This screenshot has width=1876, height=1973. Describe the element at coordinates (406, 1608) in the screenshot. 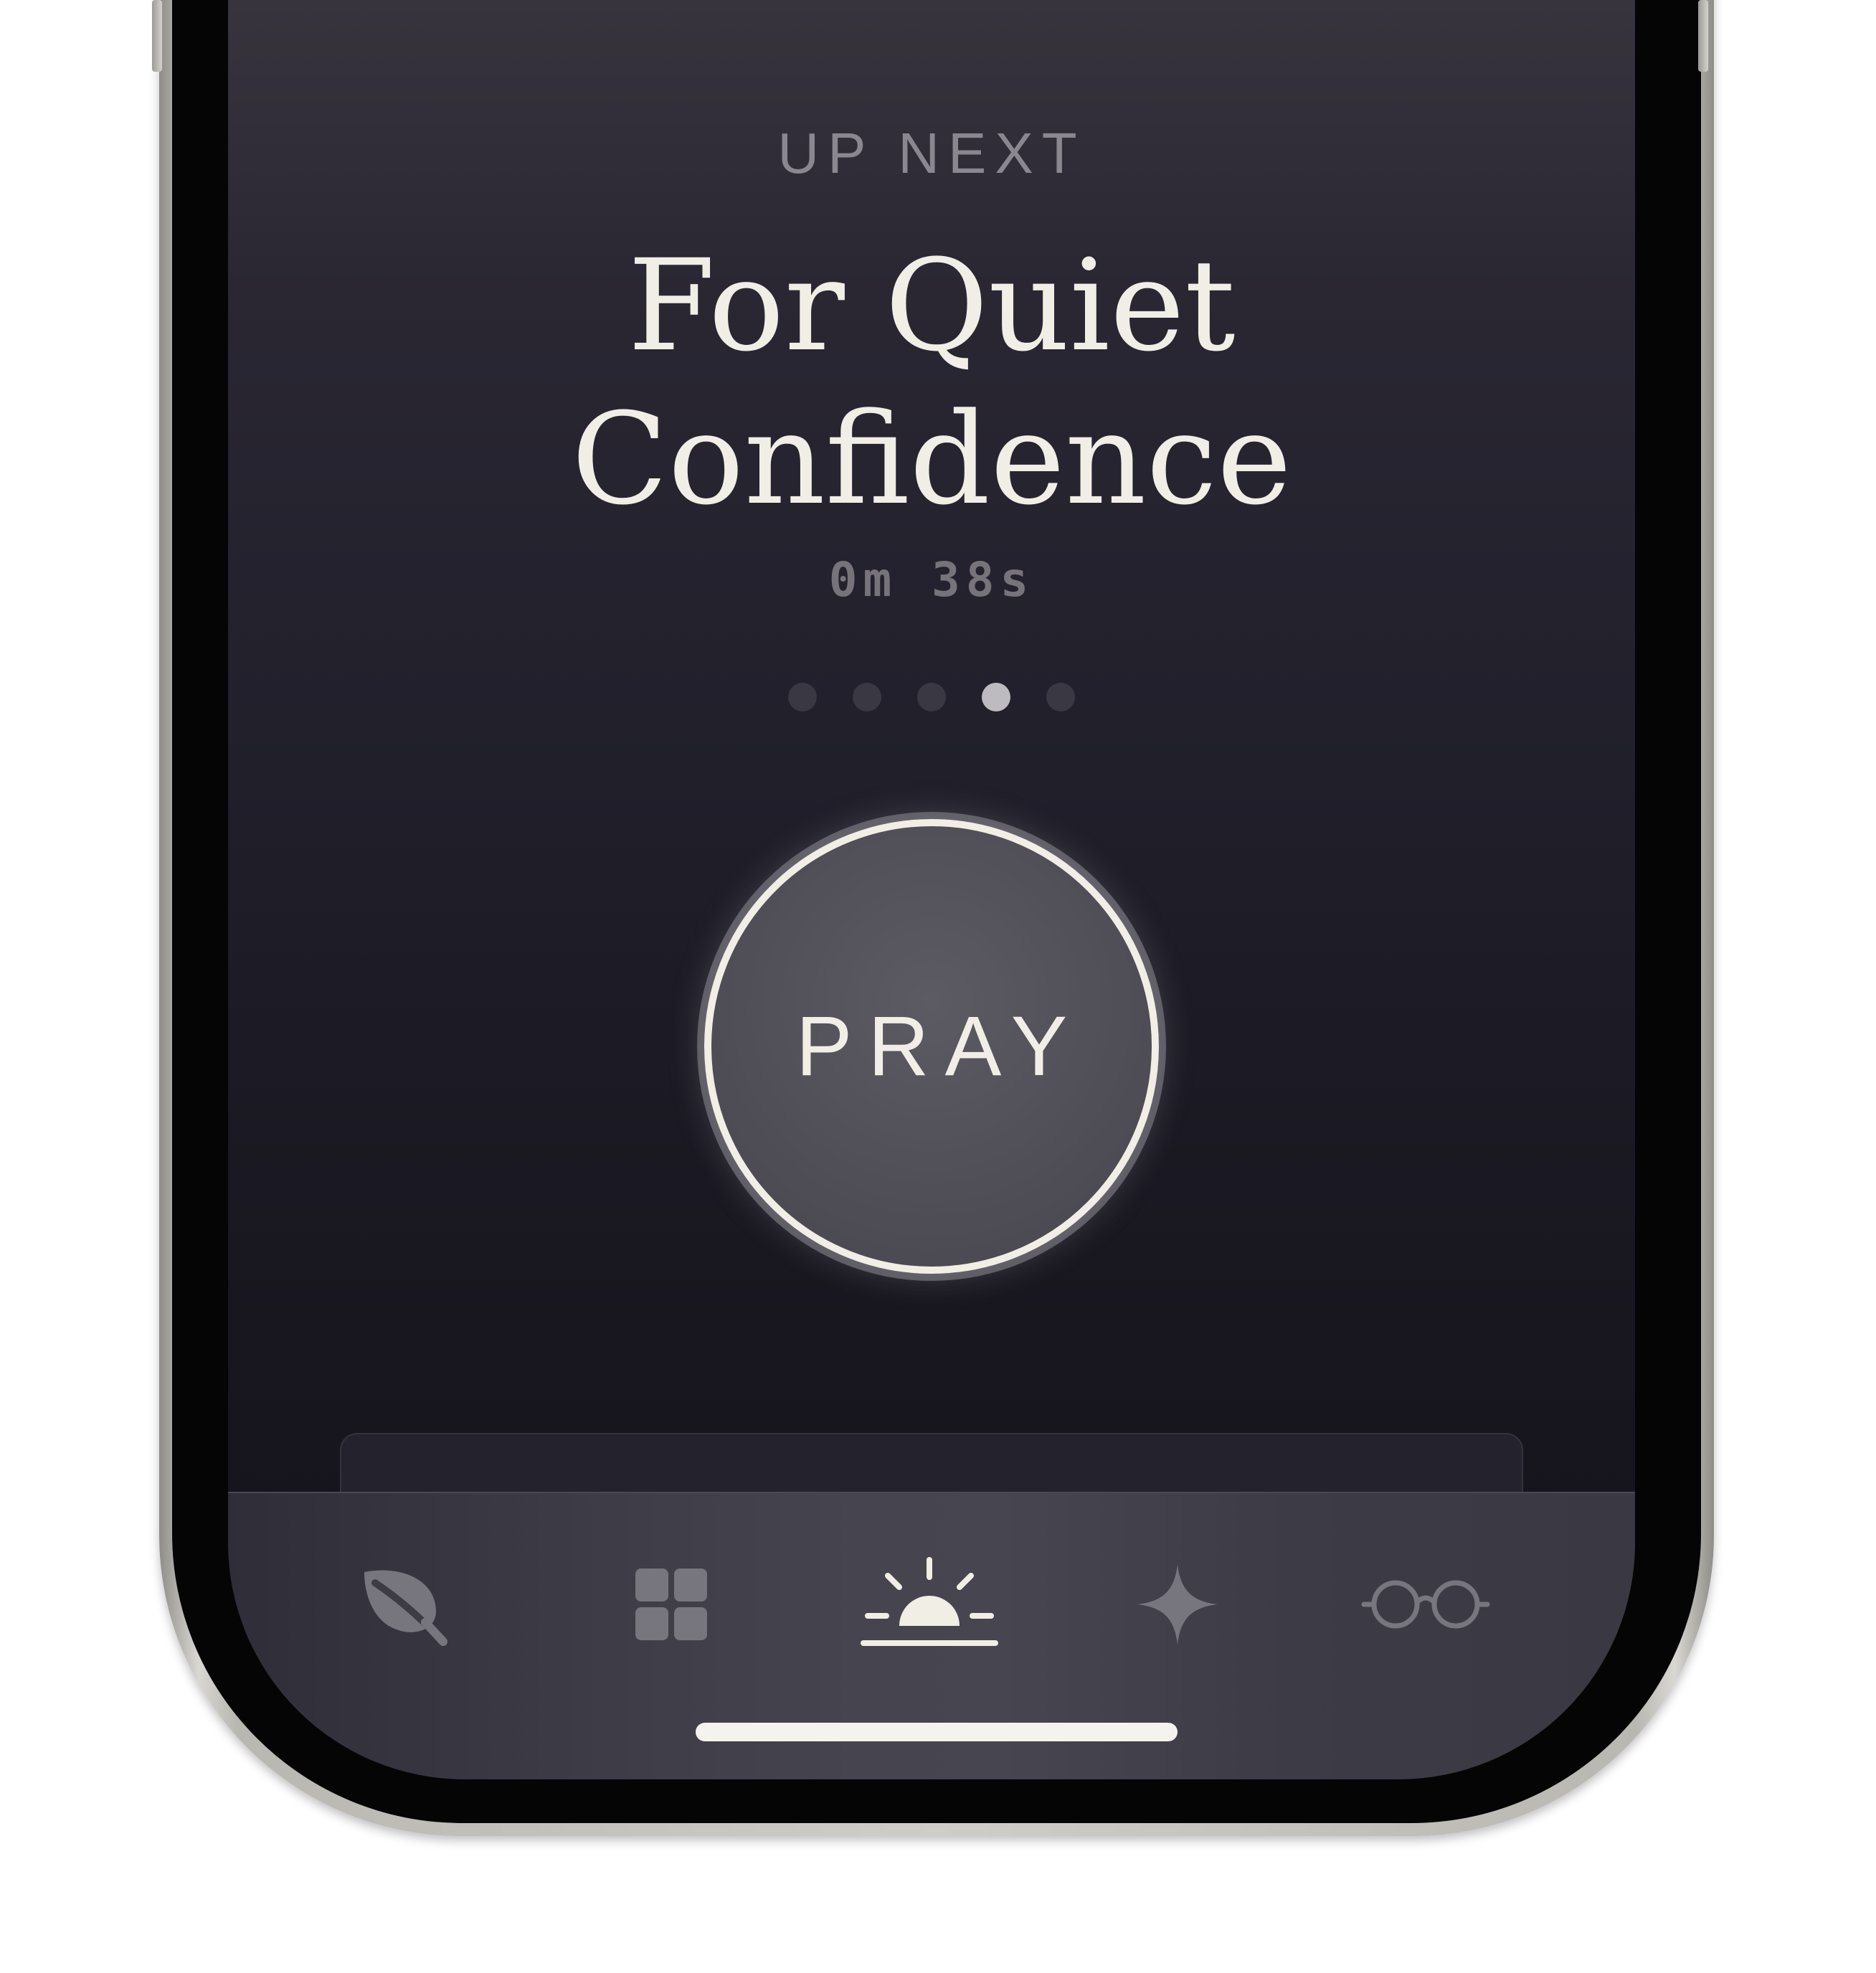

I see `leaf-icon` at that location.